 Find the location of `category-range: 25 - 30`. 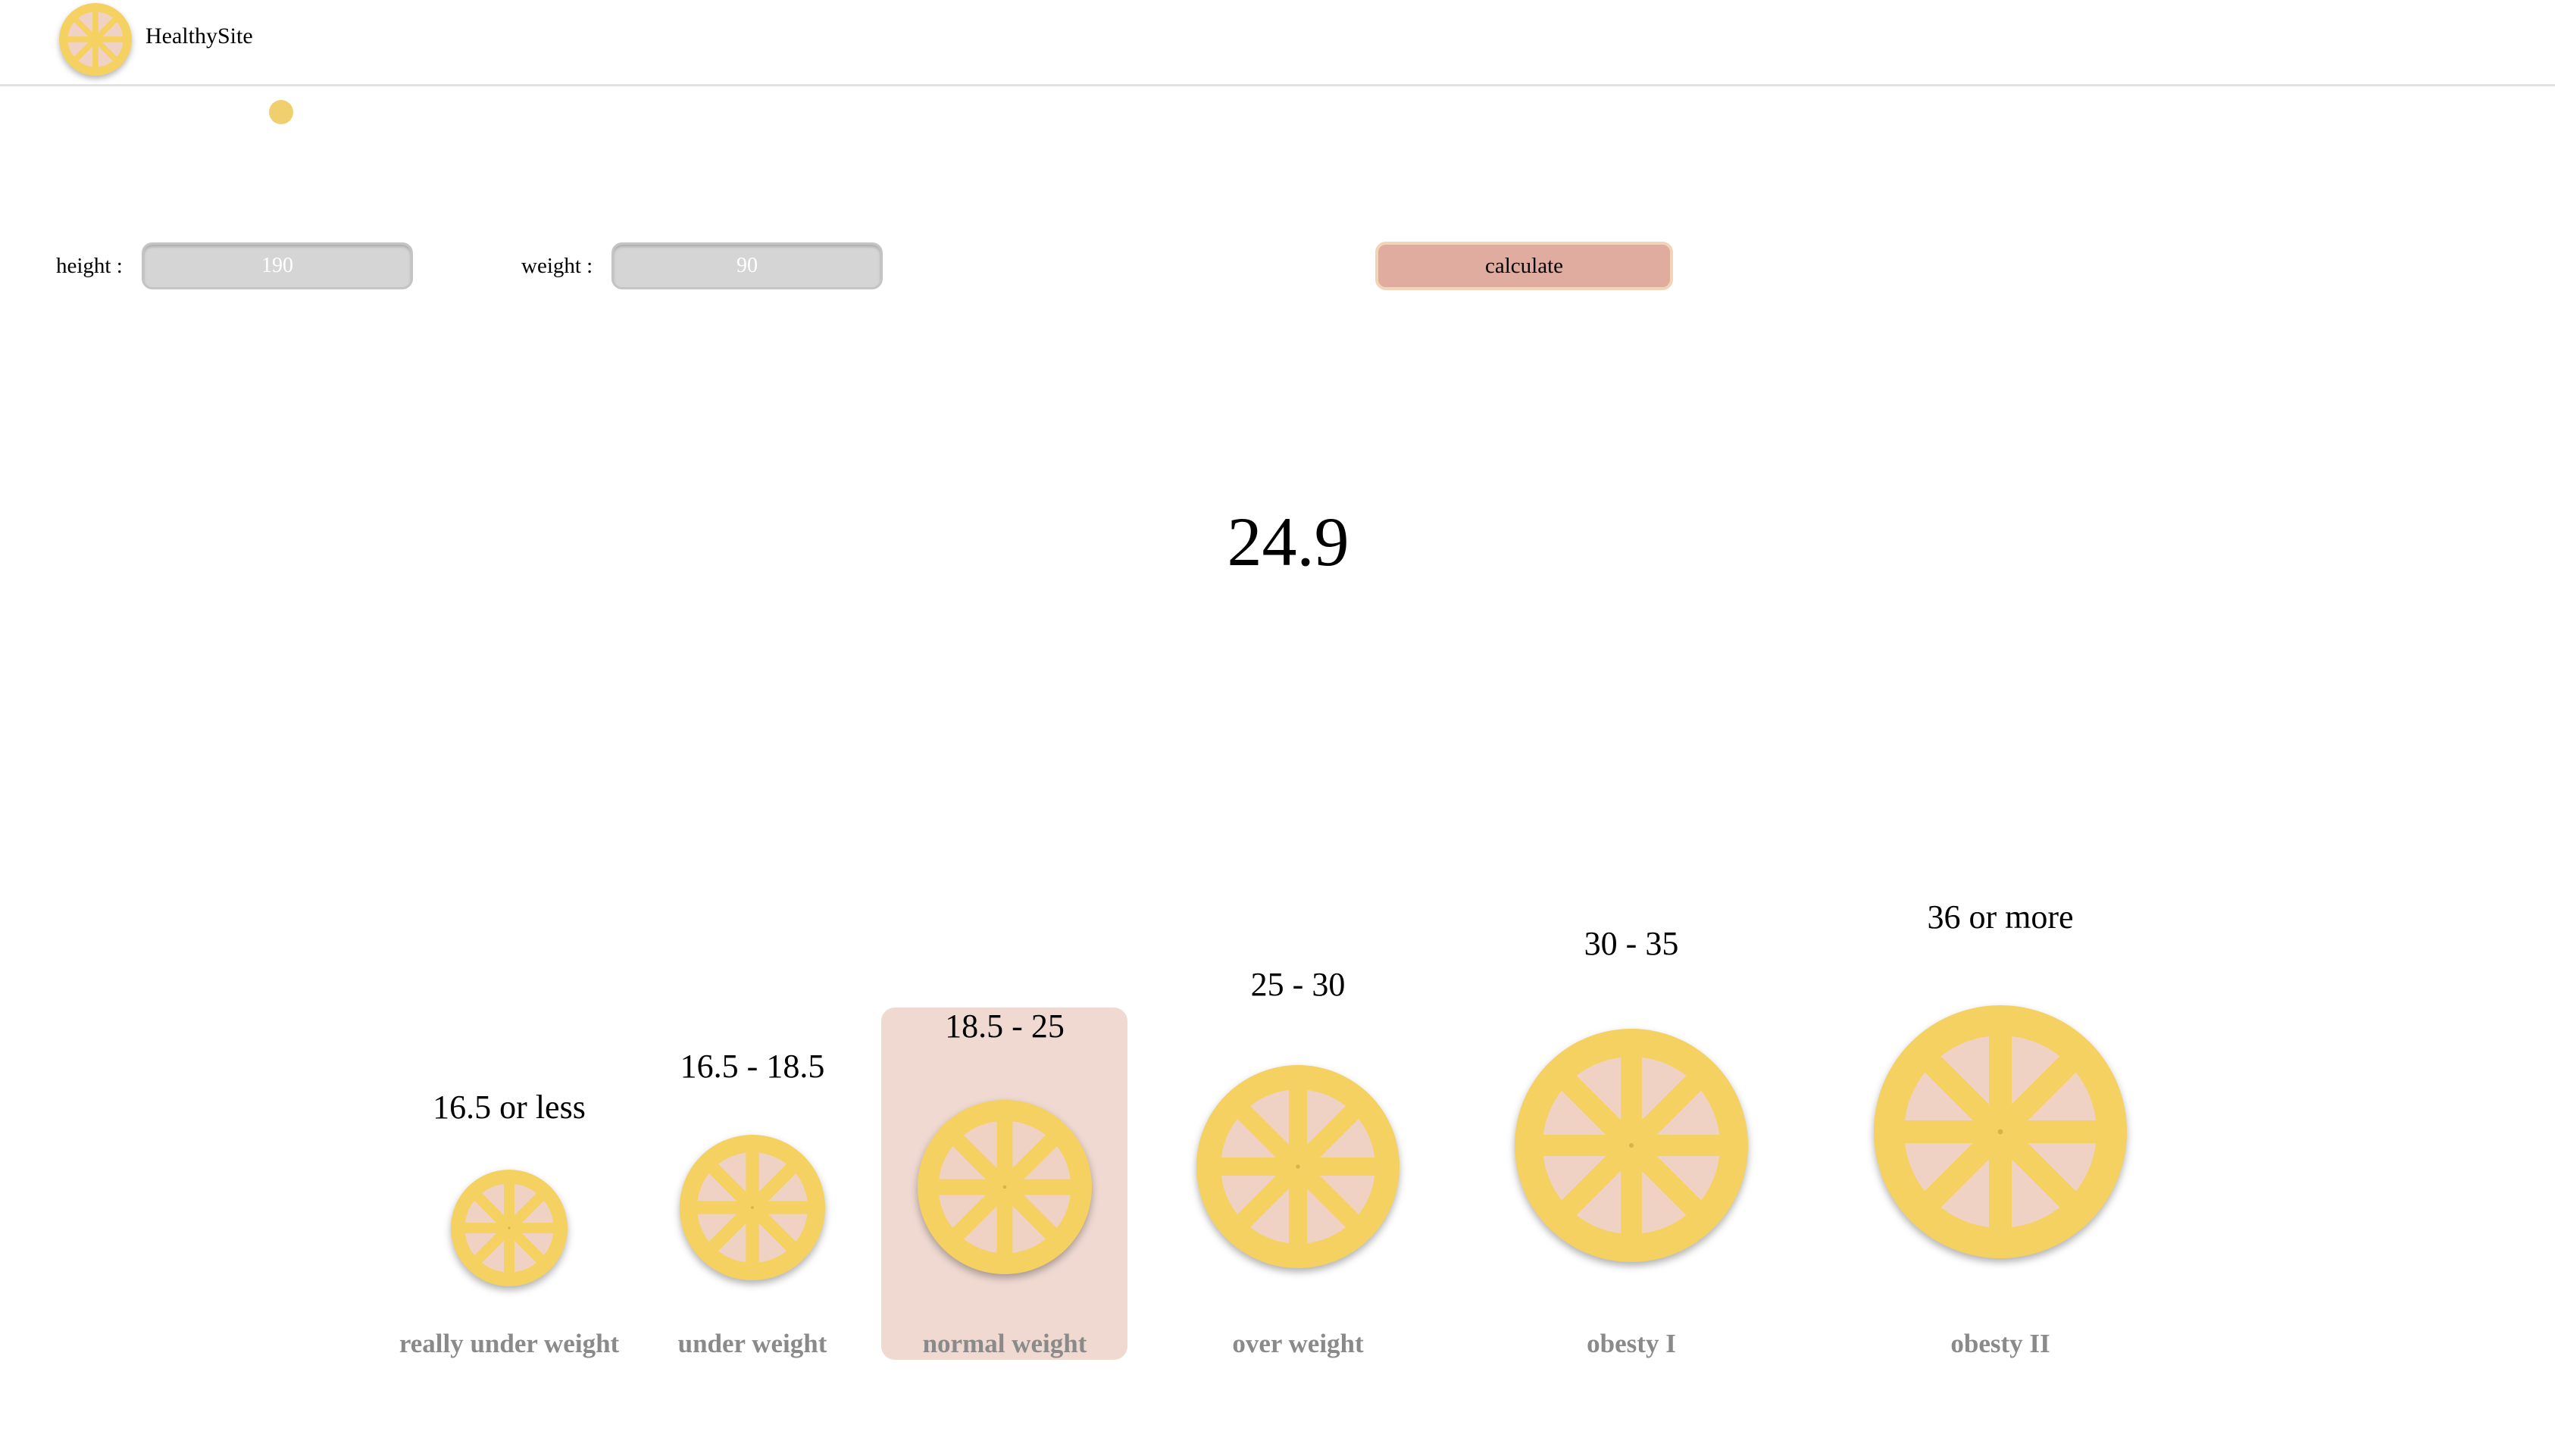

category-range: 25 - 30 is located at coordinates (1298, 984).